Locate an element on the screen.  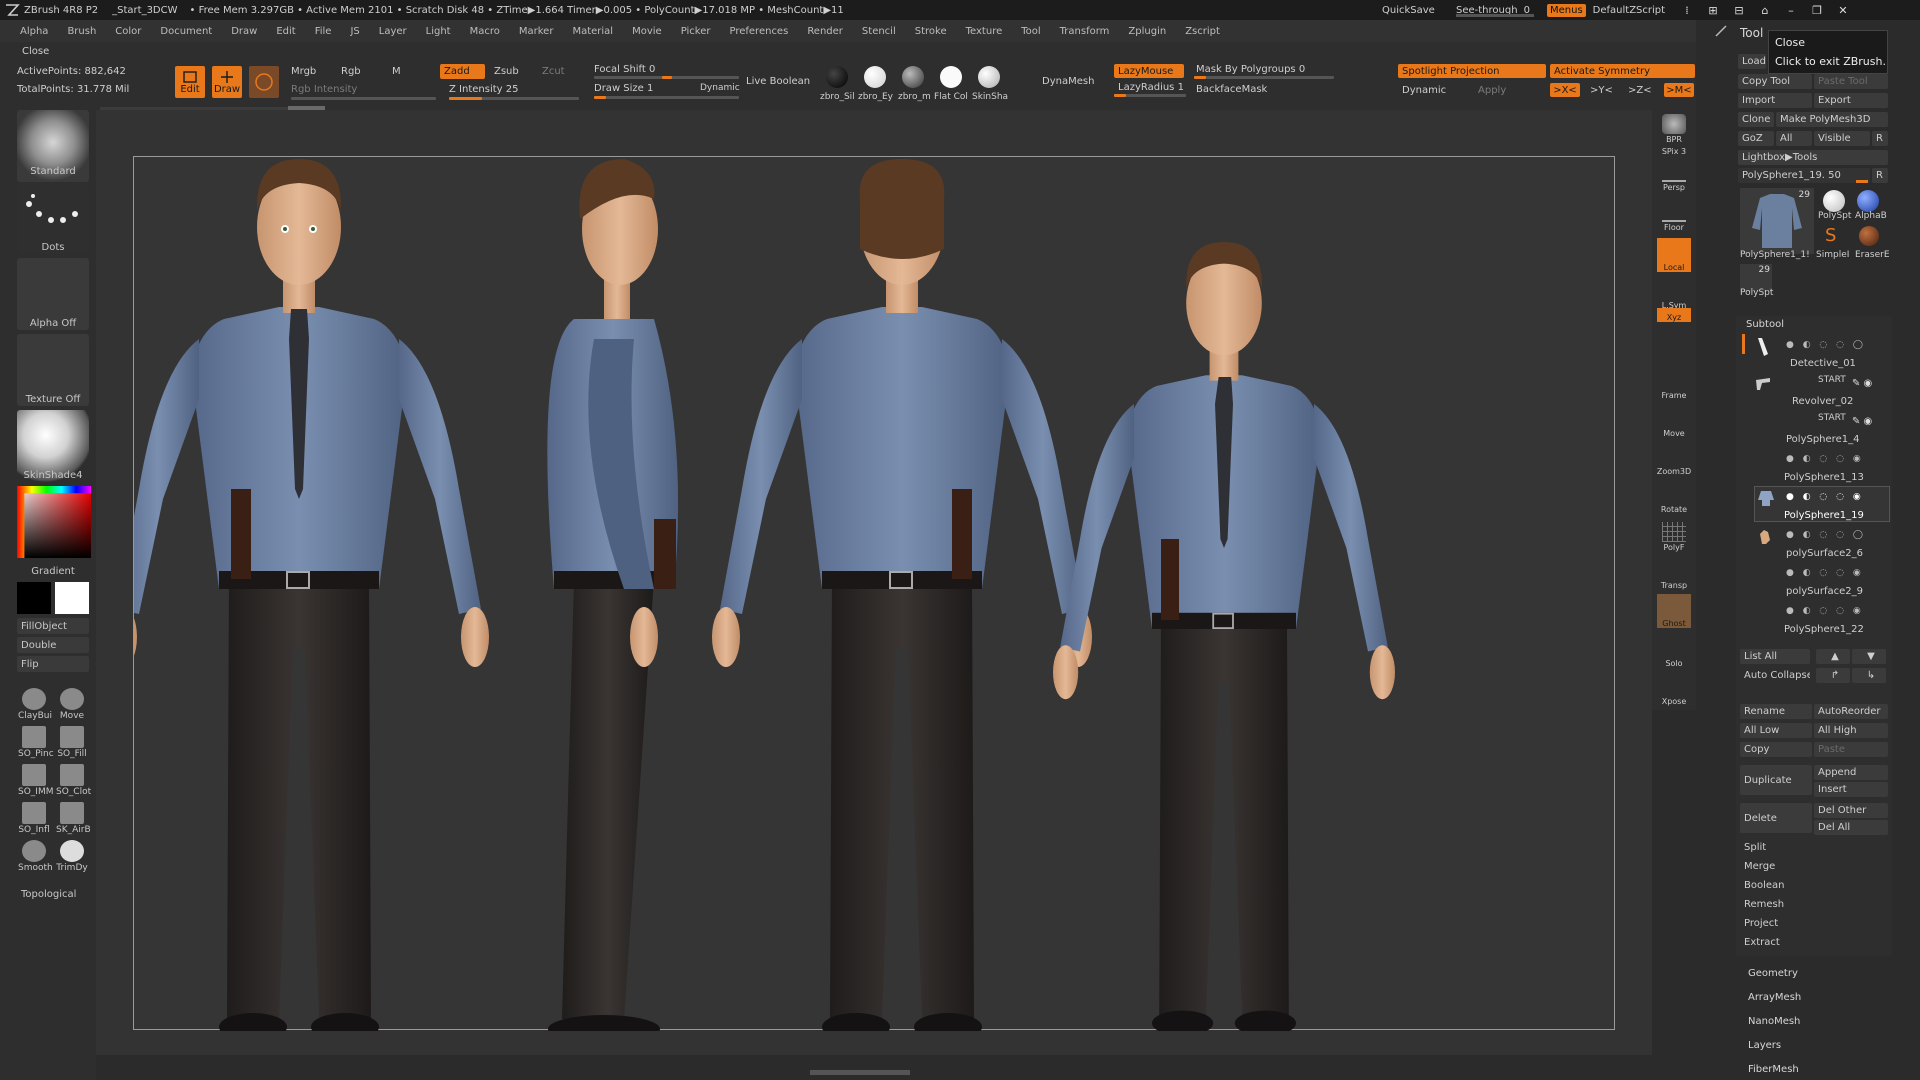
spix-slider: SPix 3 is located at coordinates (1674, 142).